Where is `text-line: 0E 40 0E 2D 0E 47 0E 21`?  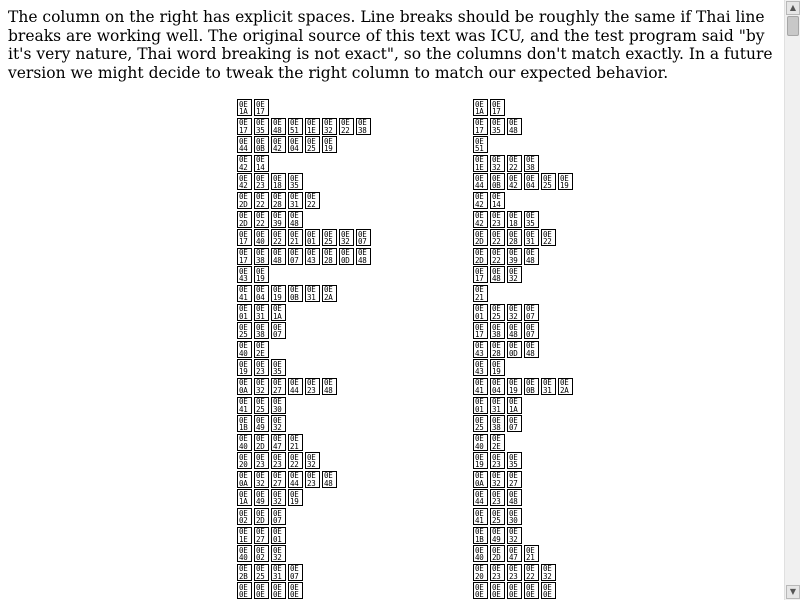 text-line: 0E 40 0E 2D 0E 47 0E 21 is located at coordinates (305, 443).